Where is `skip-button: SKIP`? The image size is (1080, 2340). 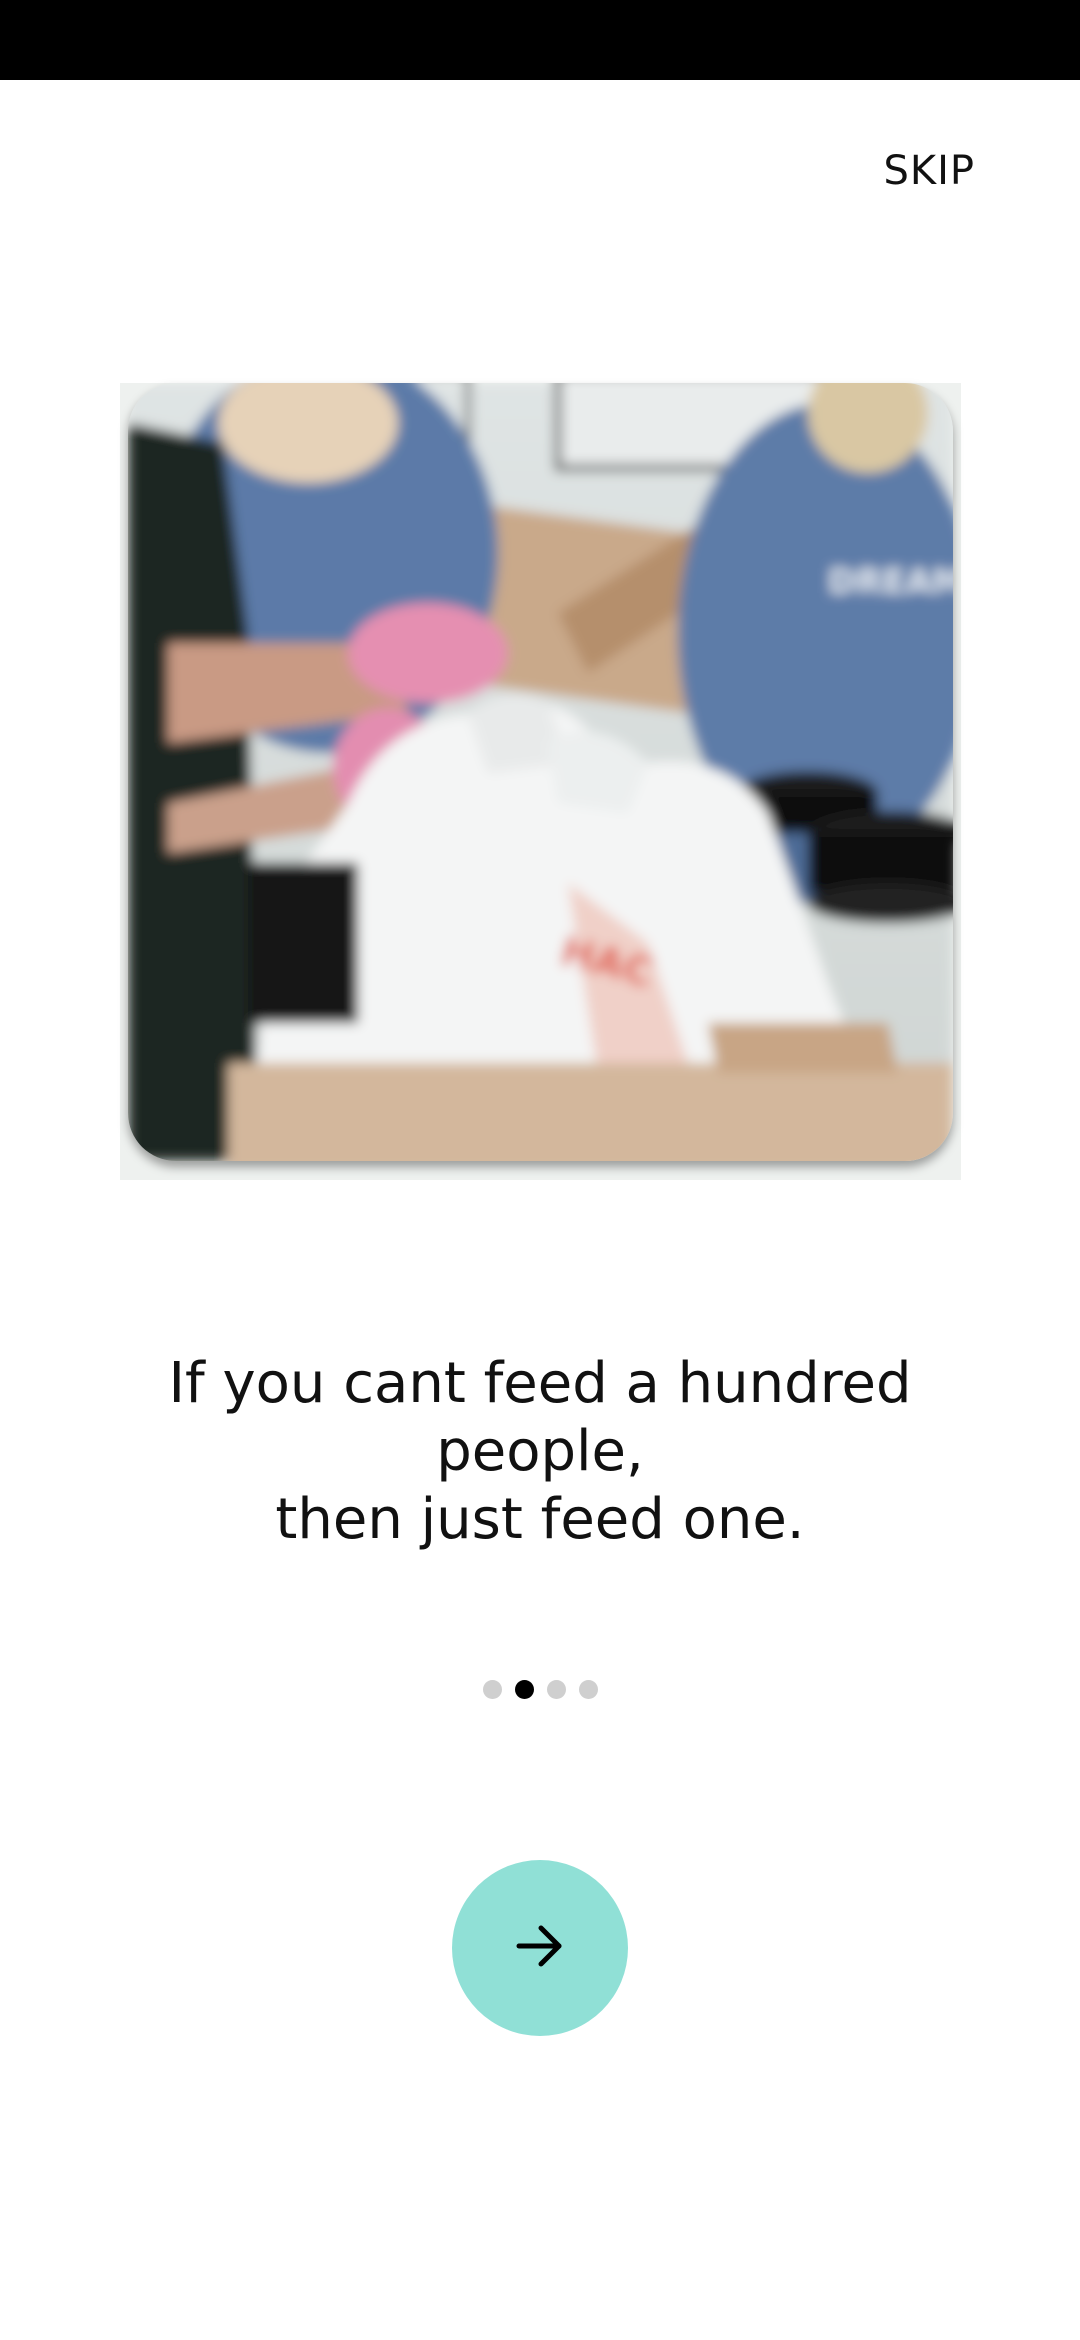
skip-button: SKIP is located at coordinates (929, 171).